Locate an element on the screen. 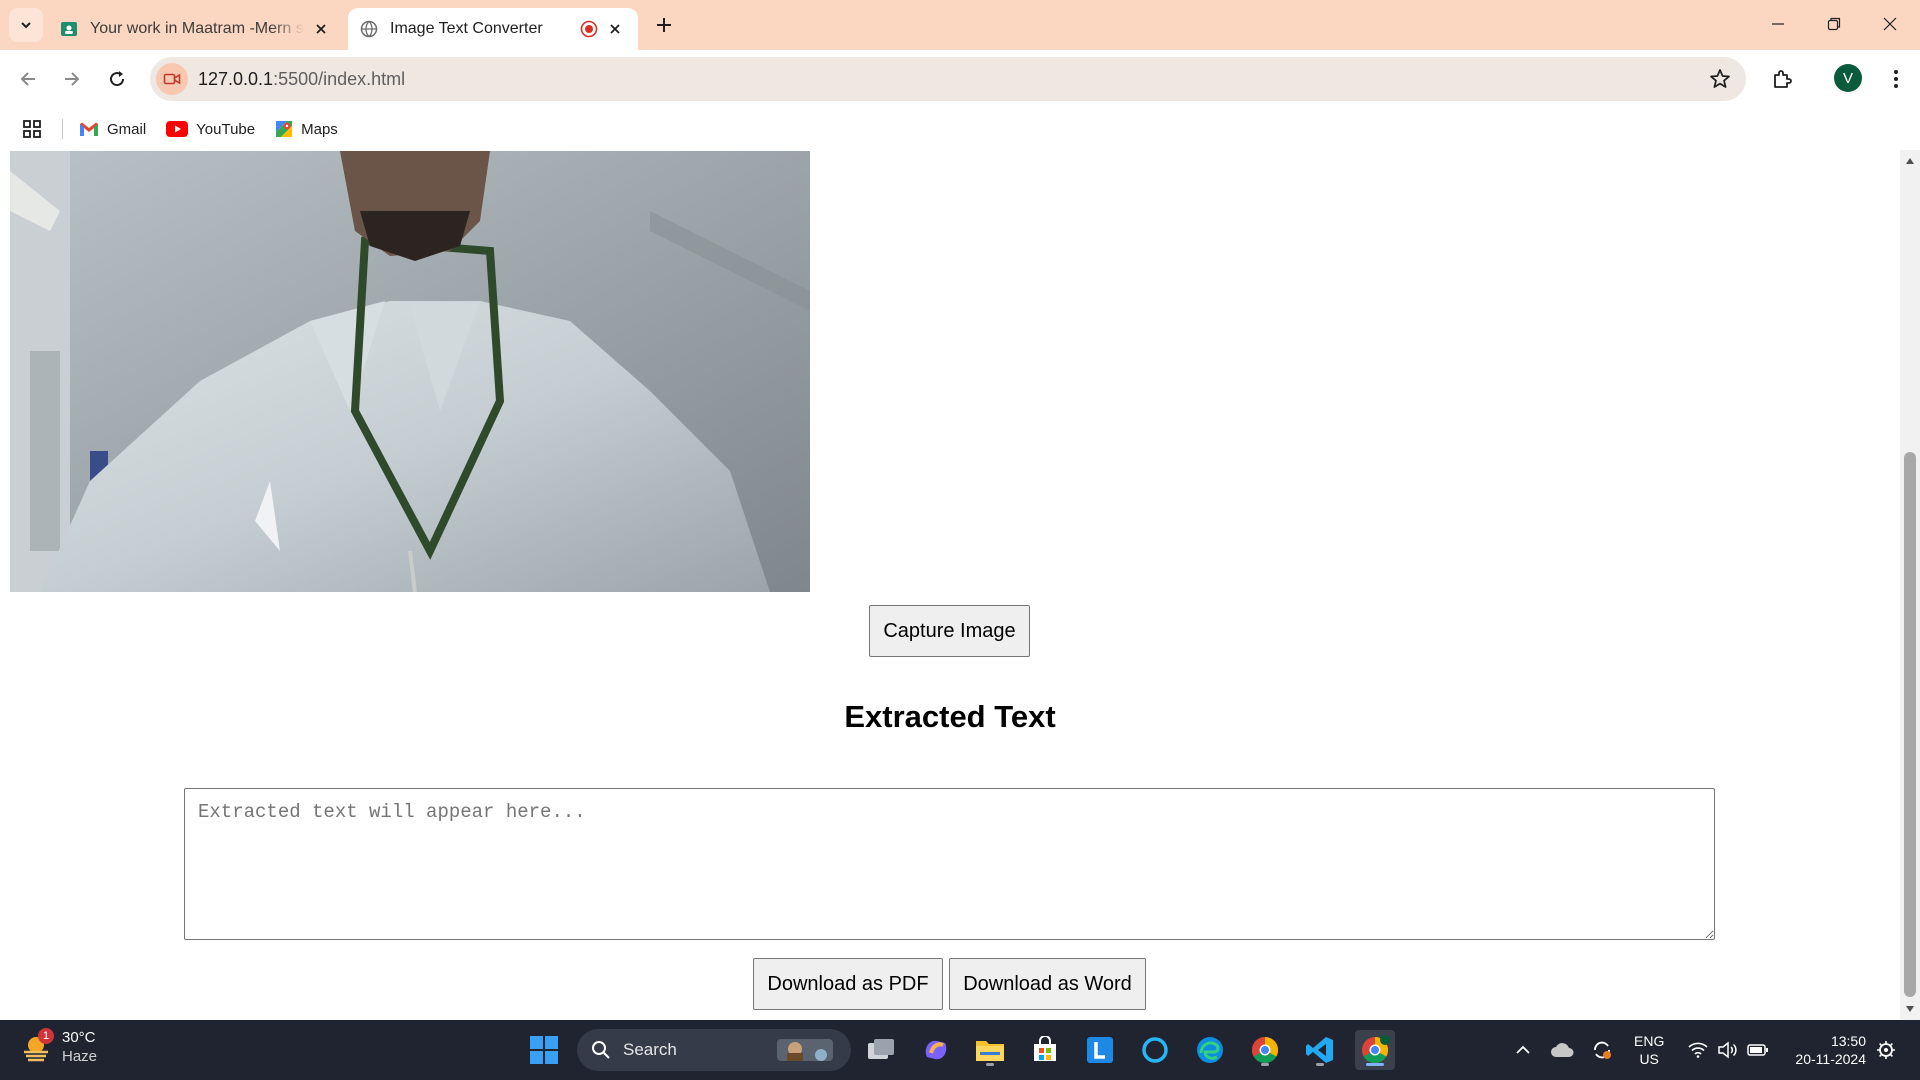  scroll-down-arrow is located at coordinates (1910, 1009).